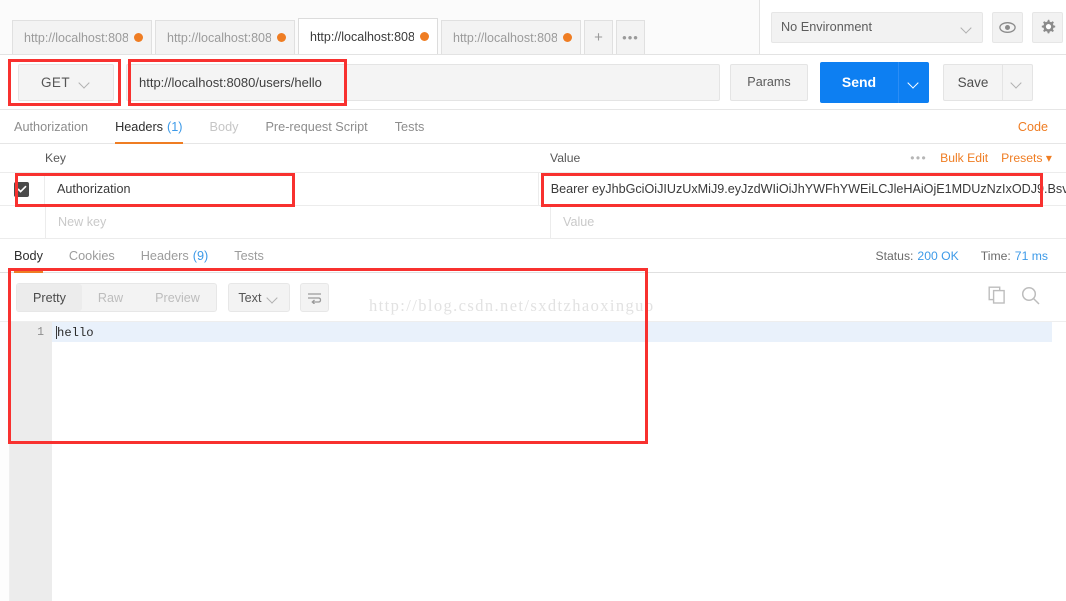 This screenshot has width=1066, height=601. What do you see at coordinates (565, 158) in the screenshot?
I see `value-column-header: Value` at bounding box center [565, 158].